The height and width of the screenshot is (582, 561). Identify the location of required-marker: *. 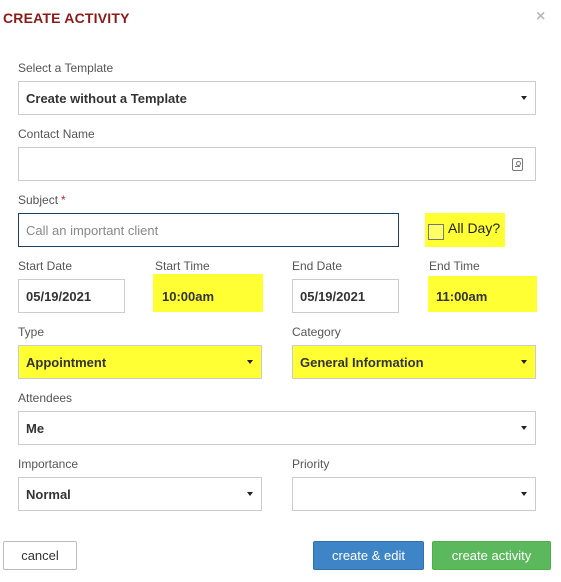
(63, 200).